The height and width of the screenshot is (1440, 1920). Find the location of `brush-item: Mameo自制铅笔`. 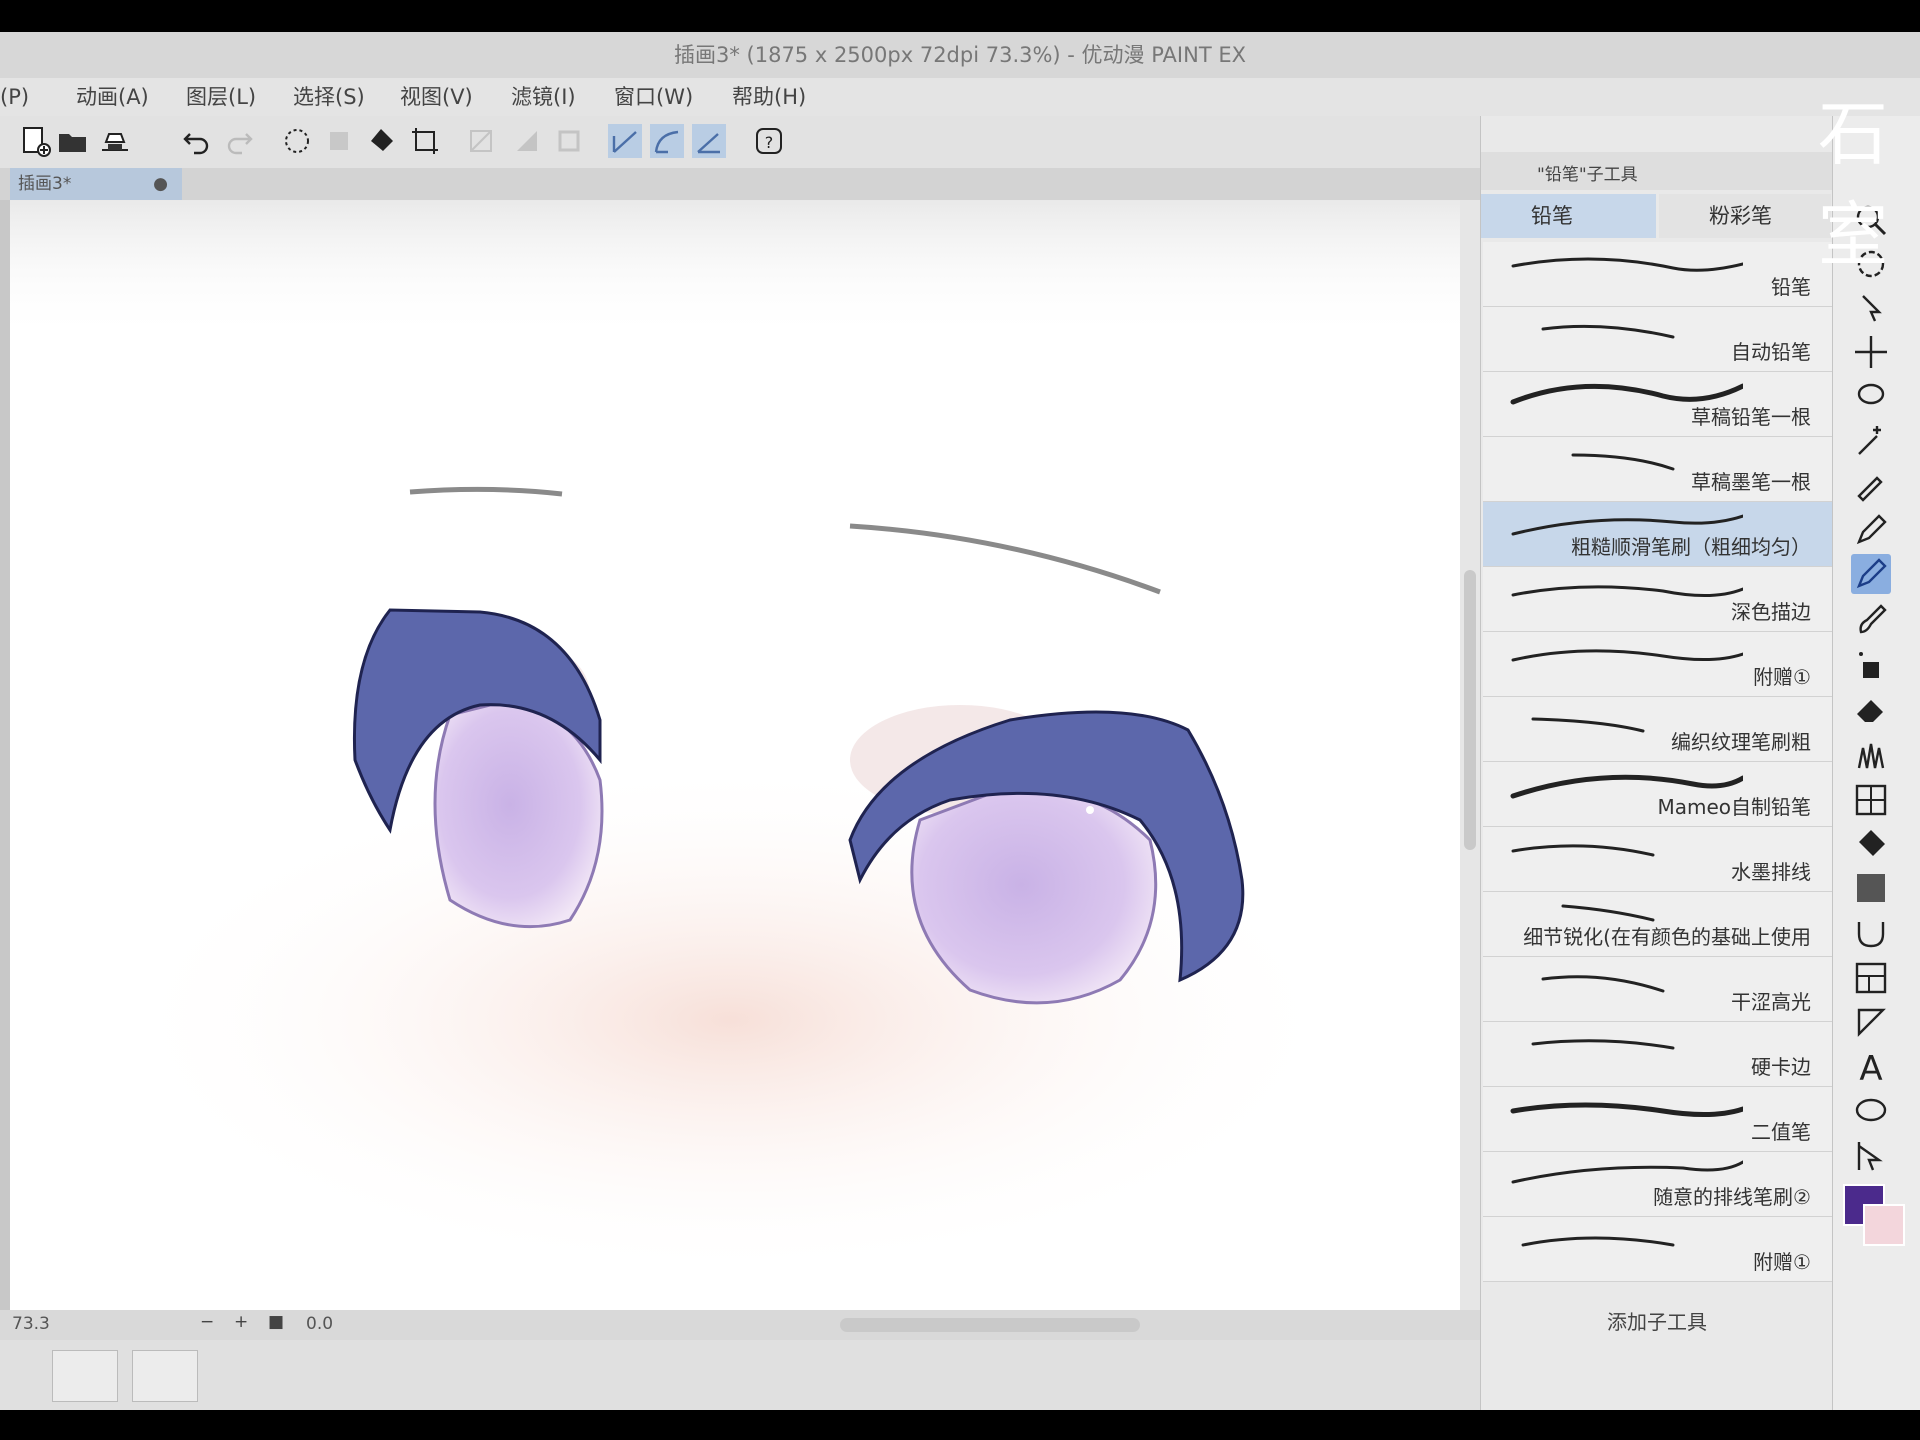

brush-item: Mameo自制铅笔 is located at coordinates (1658, 794).